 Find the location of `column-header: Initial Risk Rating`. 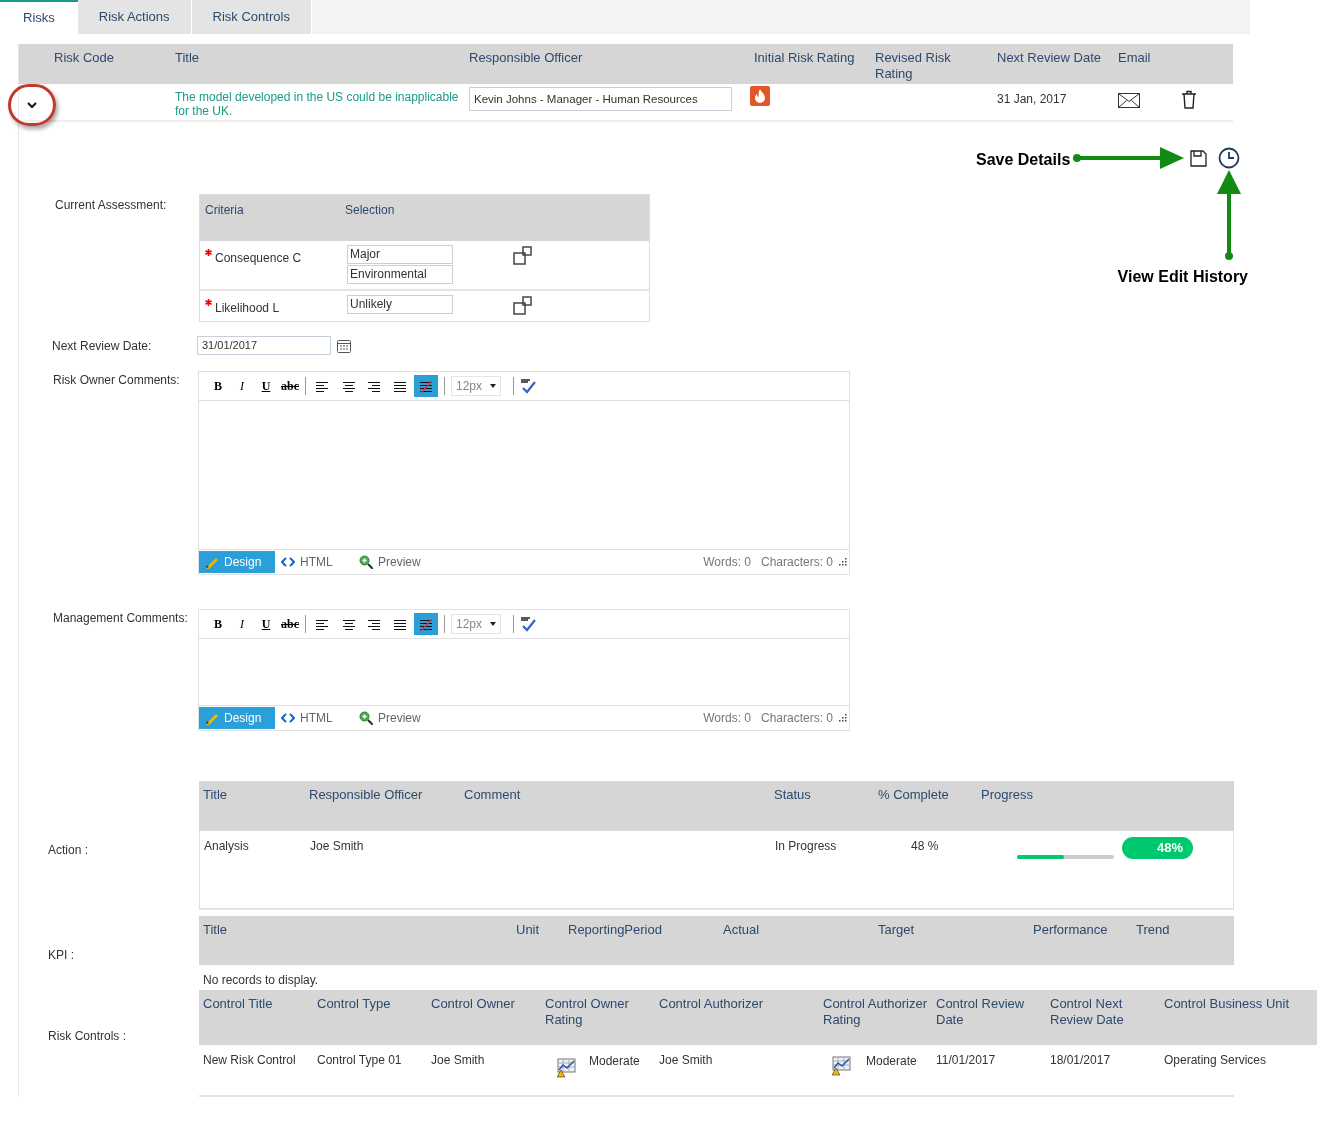

column-header: Initial Risk Rating is located at coordinates (805, 58).